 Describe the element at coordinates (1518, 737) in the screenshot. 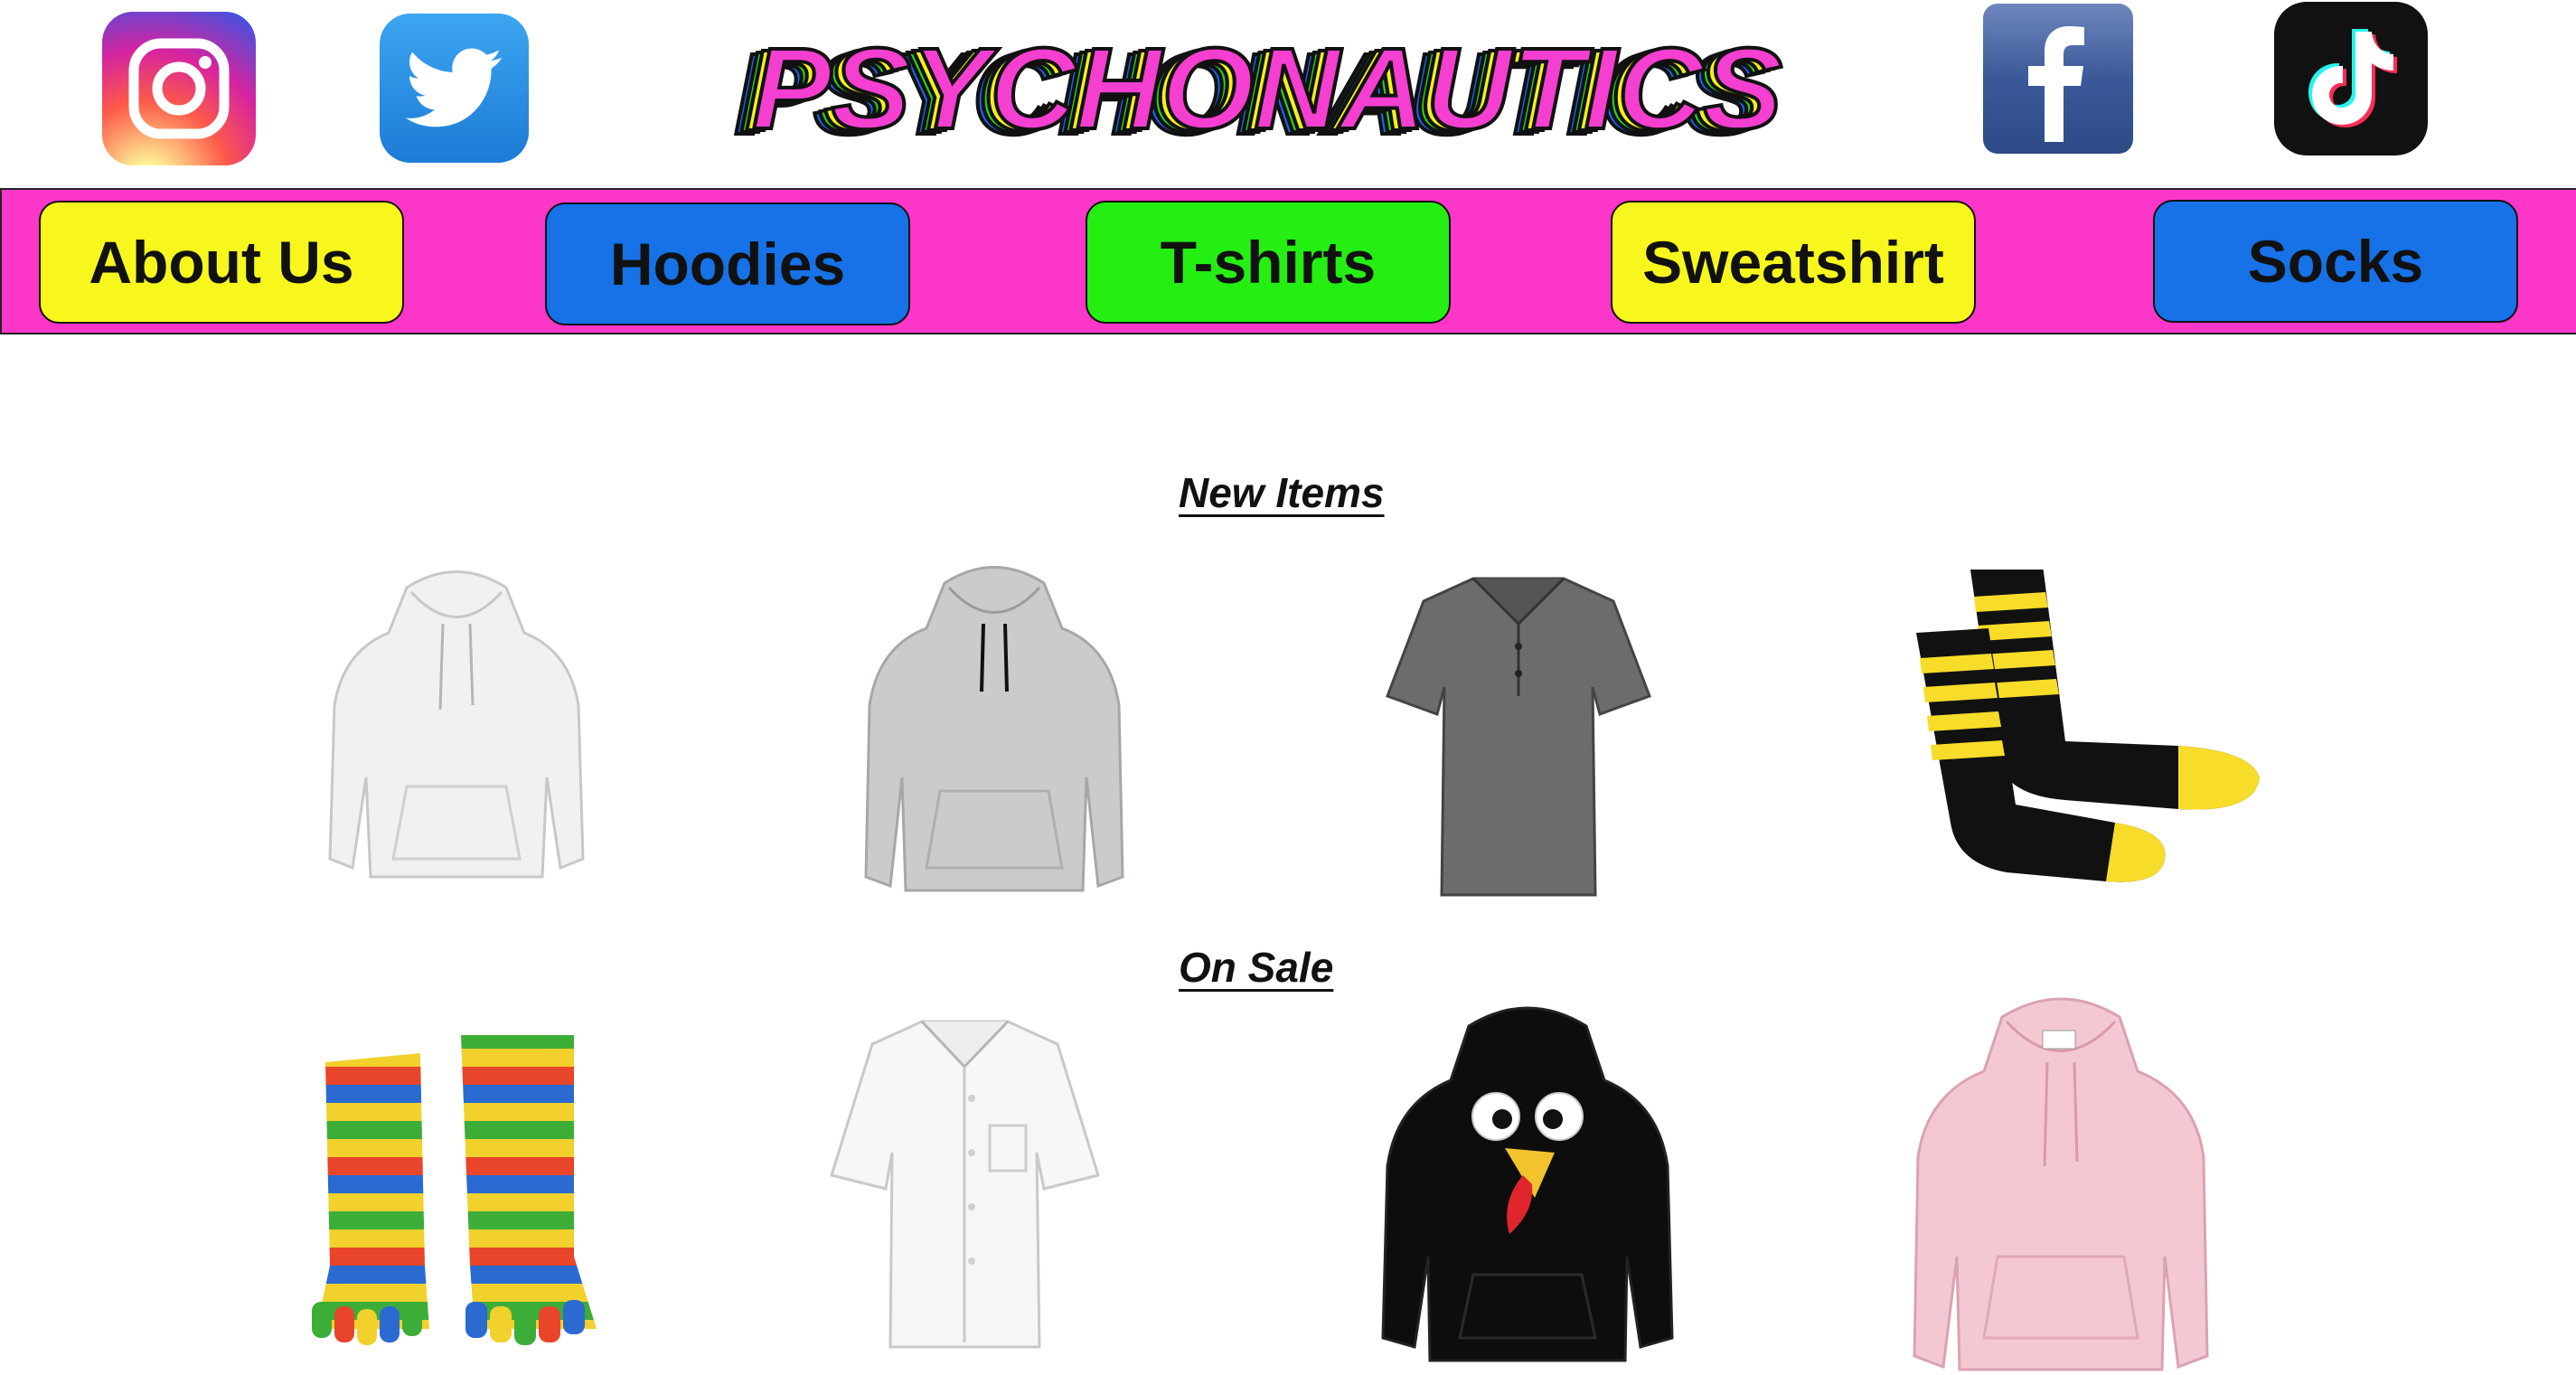

I see `product-grey-polo` at that location.